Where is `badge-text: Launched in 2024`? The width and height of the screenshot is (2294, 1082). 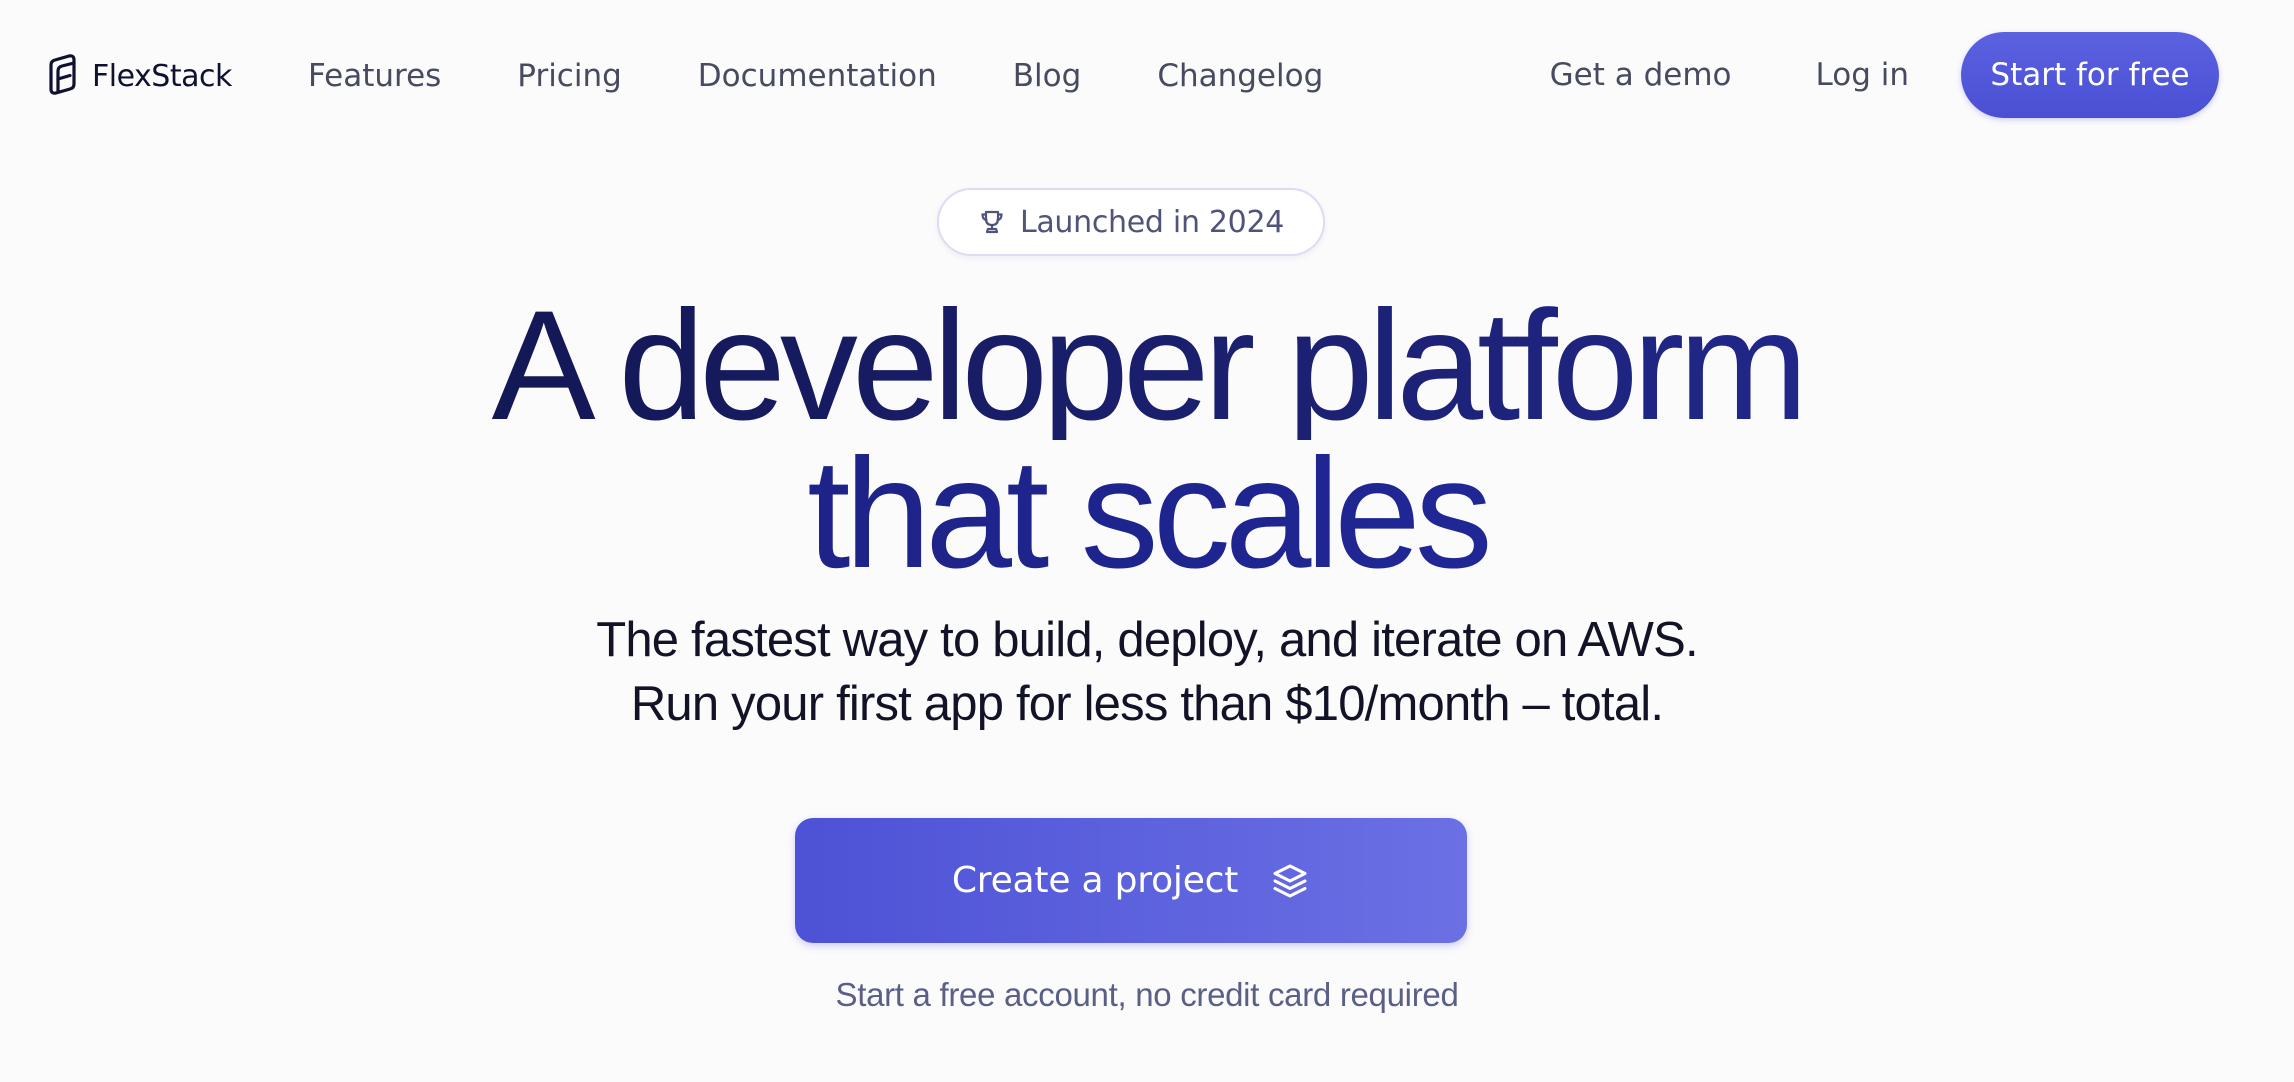
badge-text: Launched in 2024 is located at coordinates (1152, 222).